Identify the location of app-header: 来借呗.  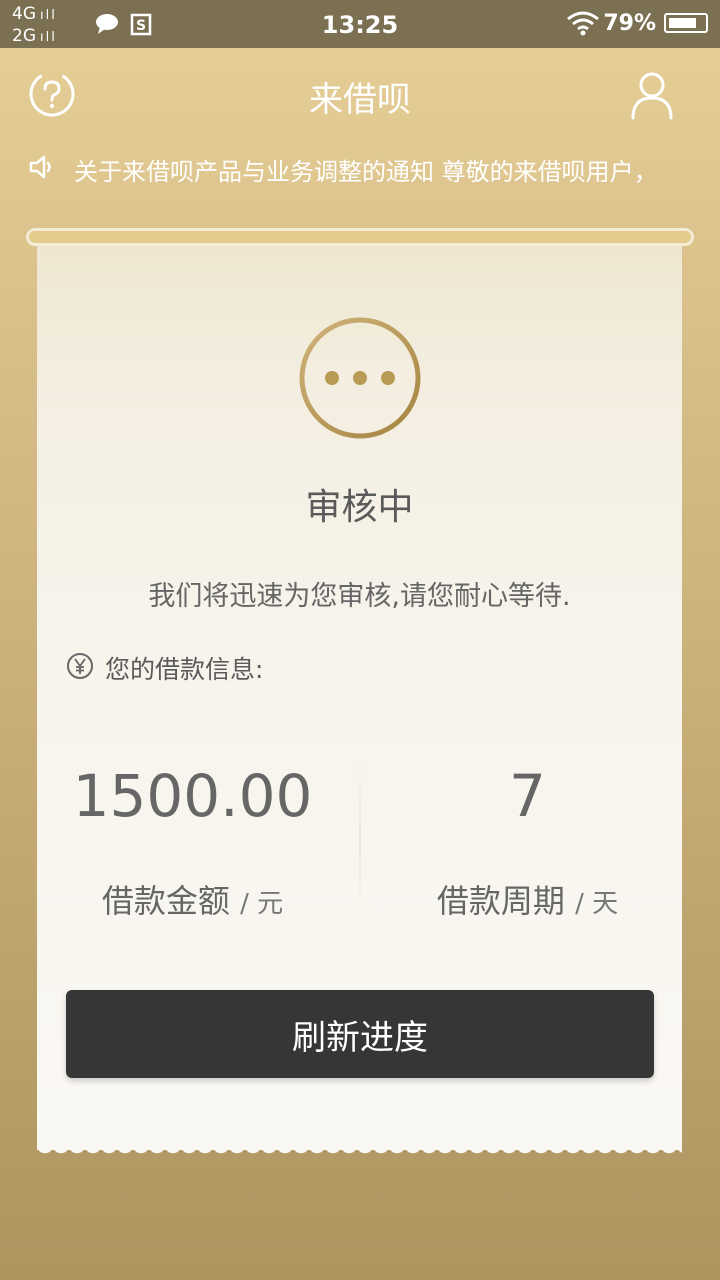
(360, 94).